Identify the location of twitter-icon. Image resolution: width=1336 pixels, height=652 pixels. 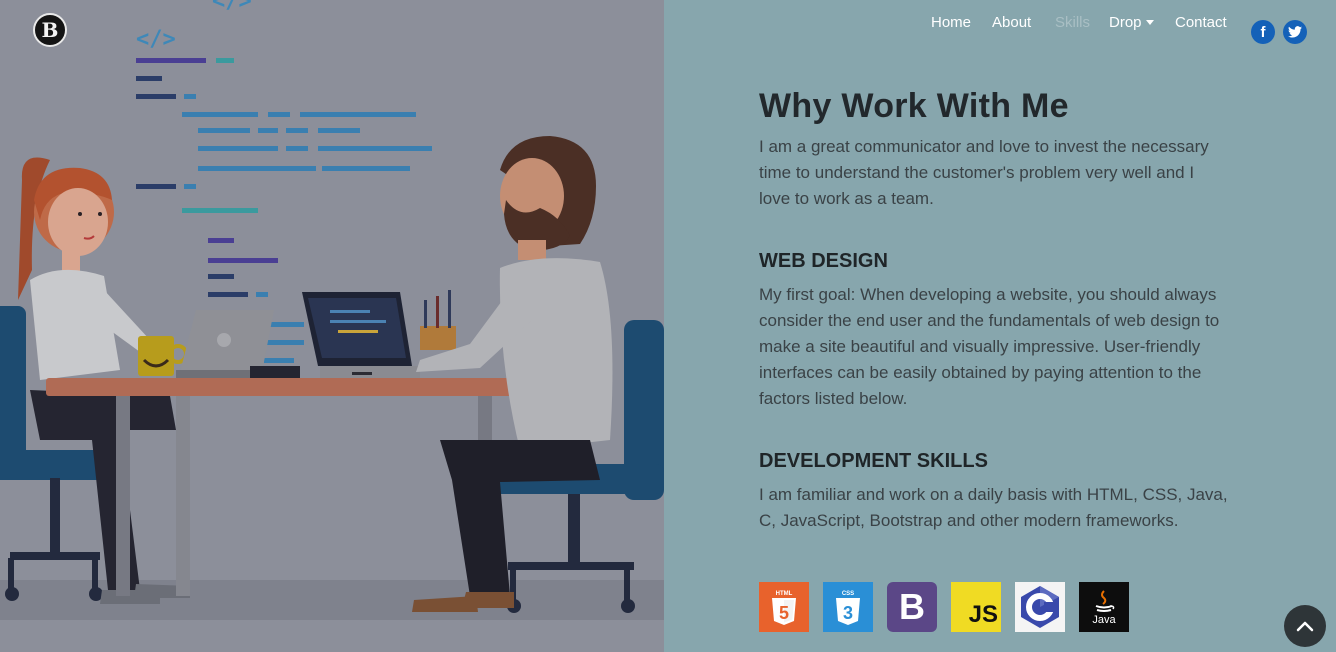
(1295, 32).